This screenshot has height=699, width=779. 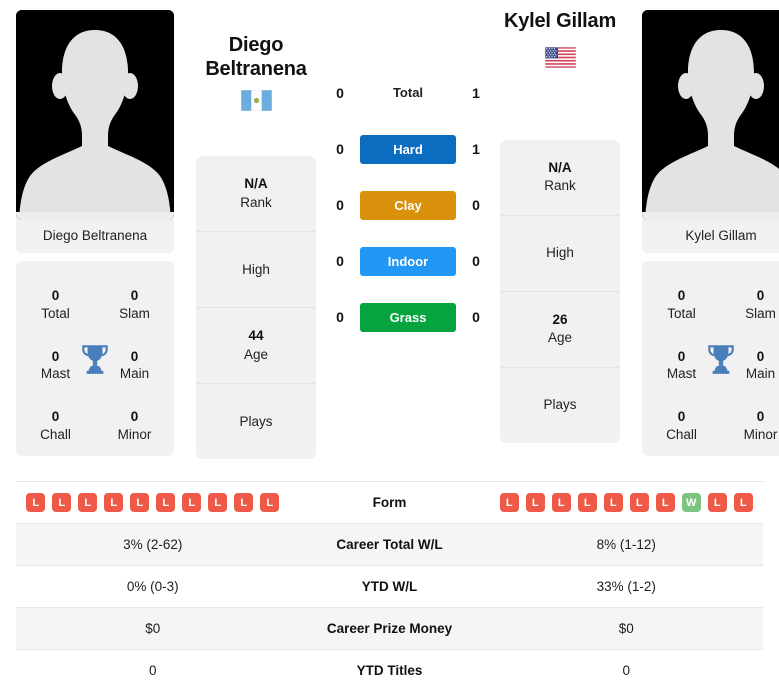 What do you see at coordinates (256, 45) in the screenshot?
I see `left-player-name-line1: Diego` at bounding box center [256, 45].